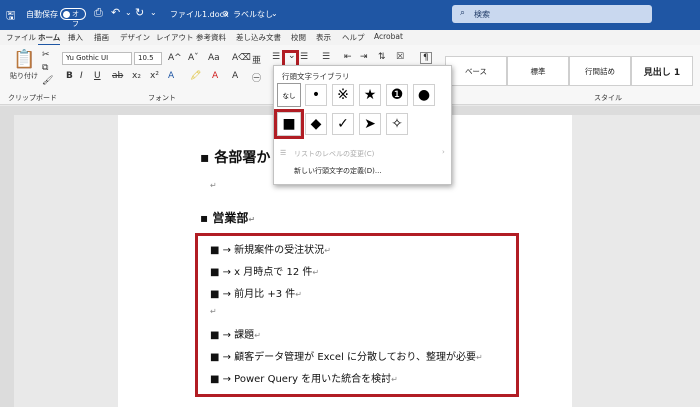 The image size is (700, 407). What do you see at coordinates (323, 37) in the screenshot?
I see `tab-view: 表示` at bounding box center [323, 37].